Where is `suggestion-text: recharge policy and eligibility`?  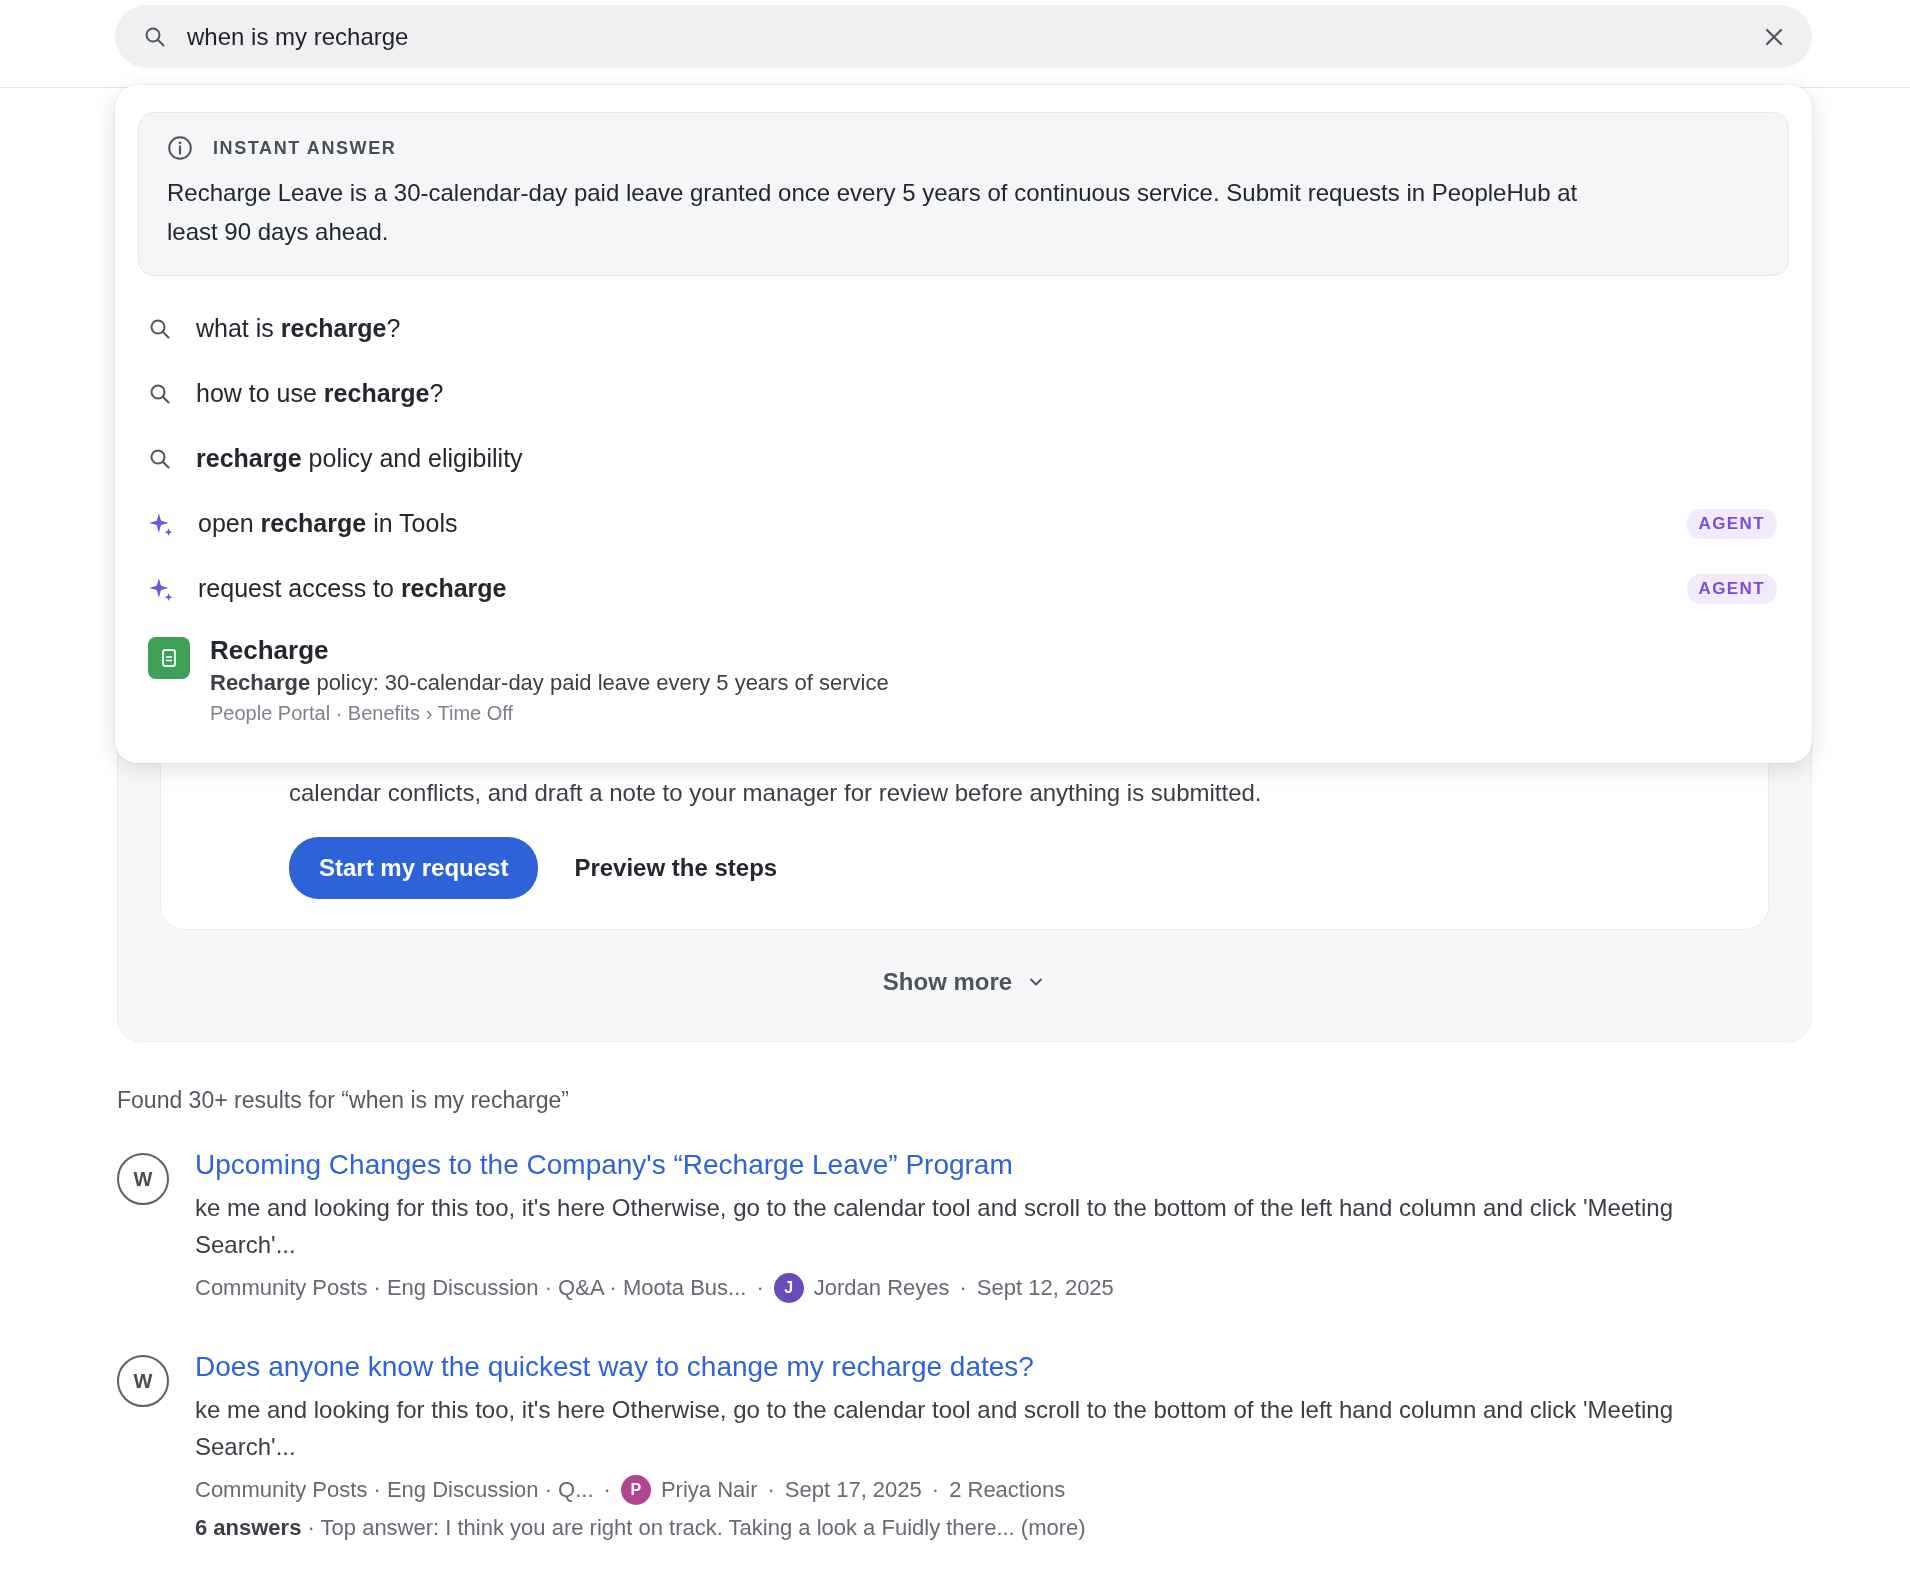
suggestion-text: recharge policy and eligibility is located at coordinates (360, 458).